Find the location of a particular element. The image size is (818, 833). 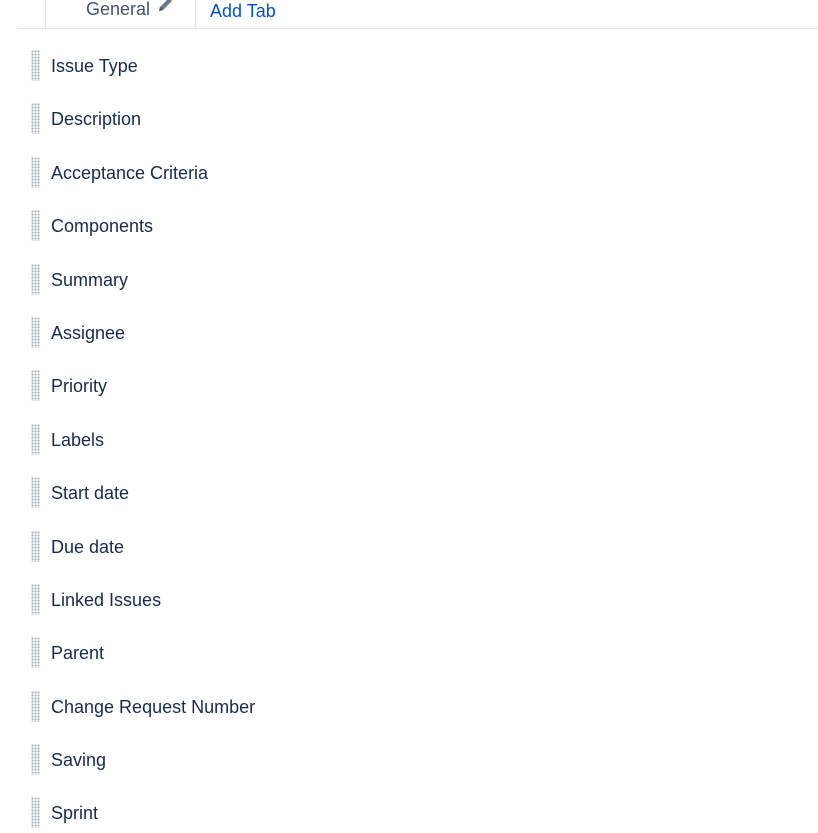

field-label: Start date is located at coordinates (90, 493).